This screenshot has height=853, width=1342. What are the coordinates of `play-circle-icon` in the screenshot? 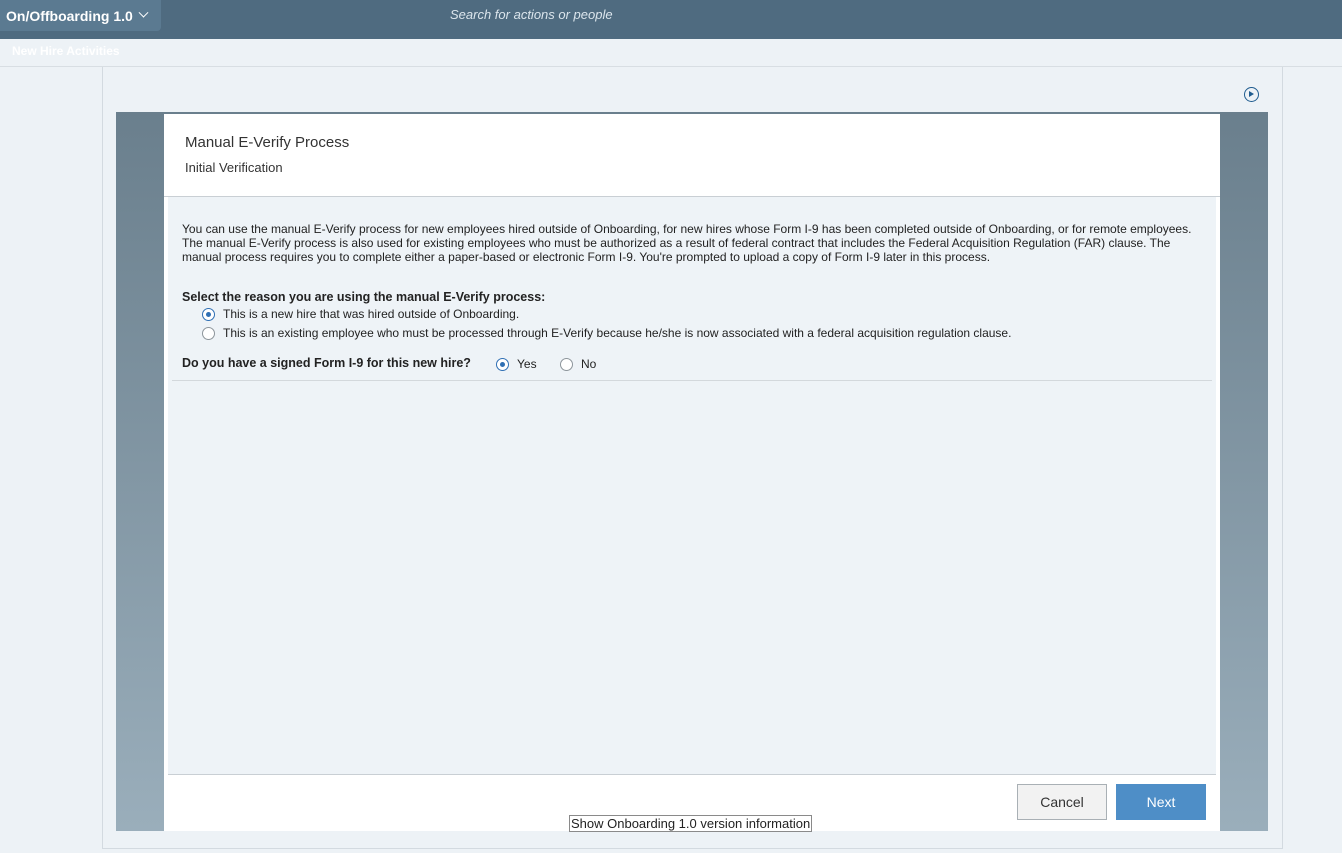 It's located at (1251, 94).